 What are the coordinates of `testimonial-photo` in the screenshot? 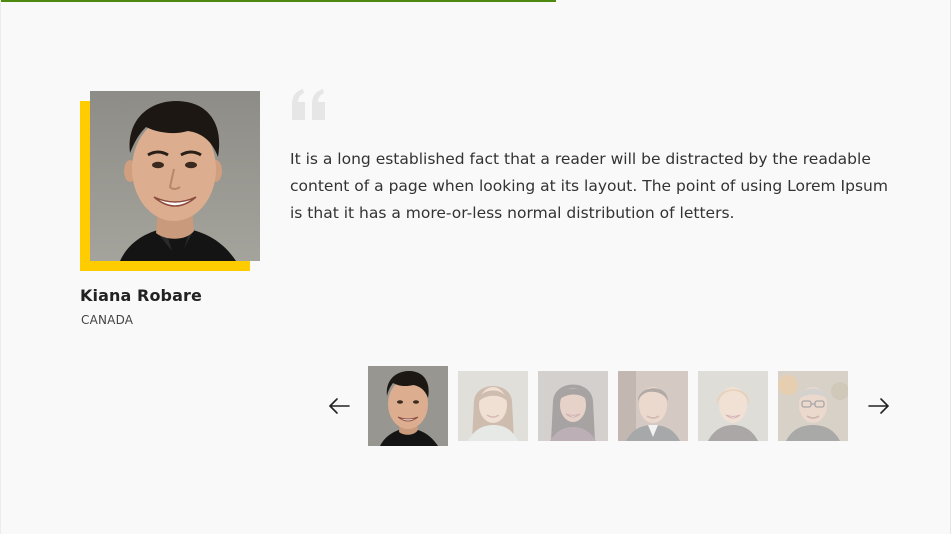 It's located at (170, 181).